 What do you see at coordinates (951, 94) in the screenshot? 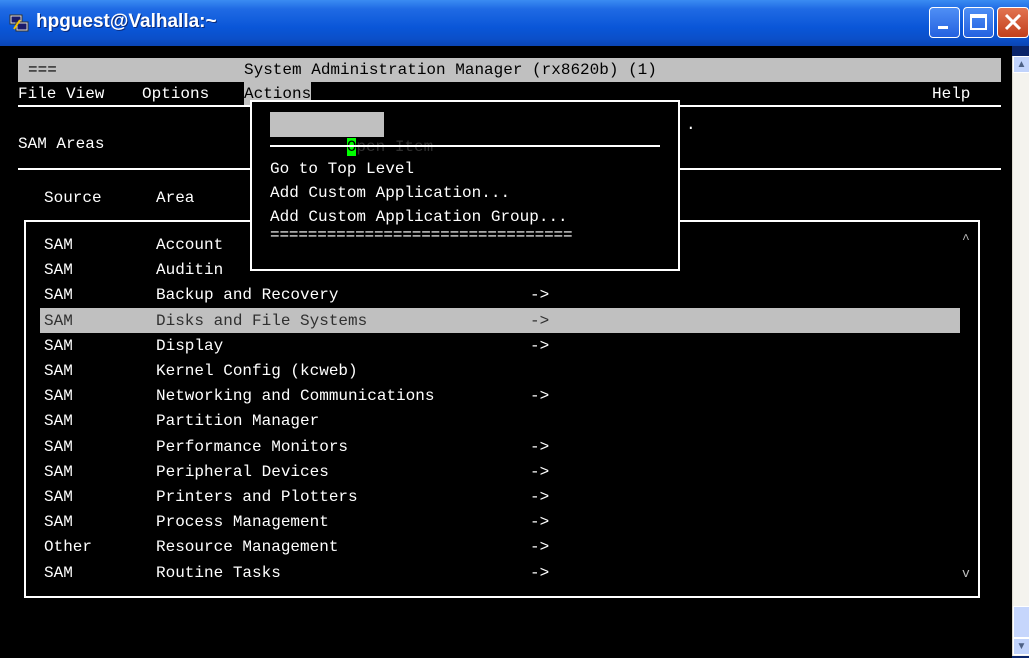
I see `menu-help: Help` at bounding box center [951, 94].